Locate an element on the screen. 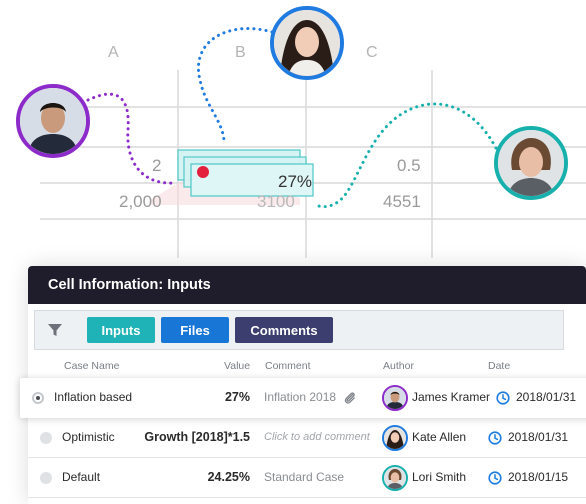 This screenshot has width=586, height=504. tab-inputs: Inputs is located at coordinates (121, 330).